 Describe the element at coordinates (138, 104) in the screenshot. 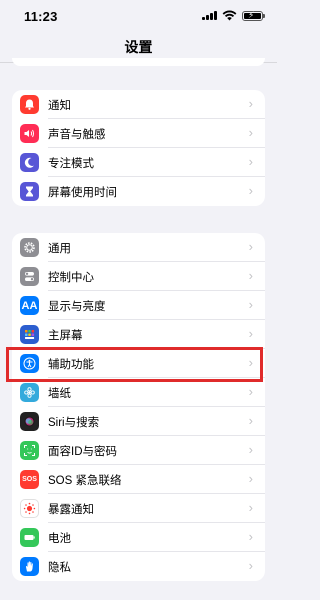

I see `settings-row-bell: 通知 ›` at that location.